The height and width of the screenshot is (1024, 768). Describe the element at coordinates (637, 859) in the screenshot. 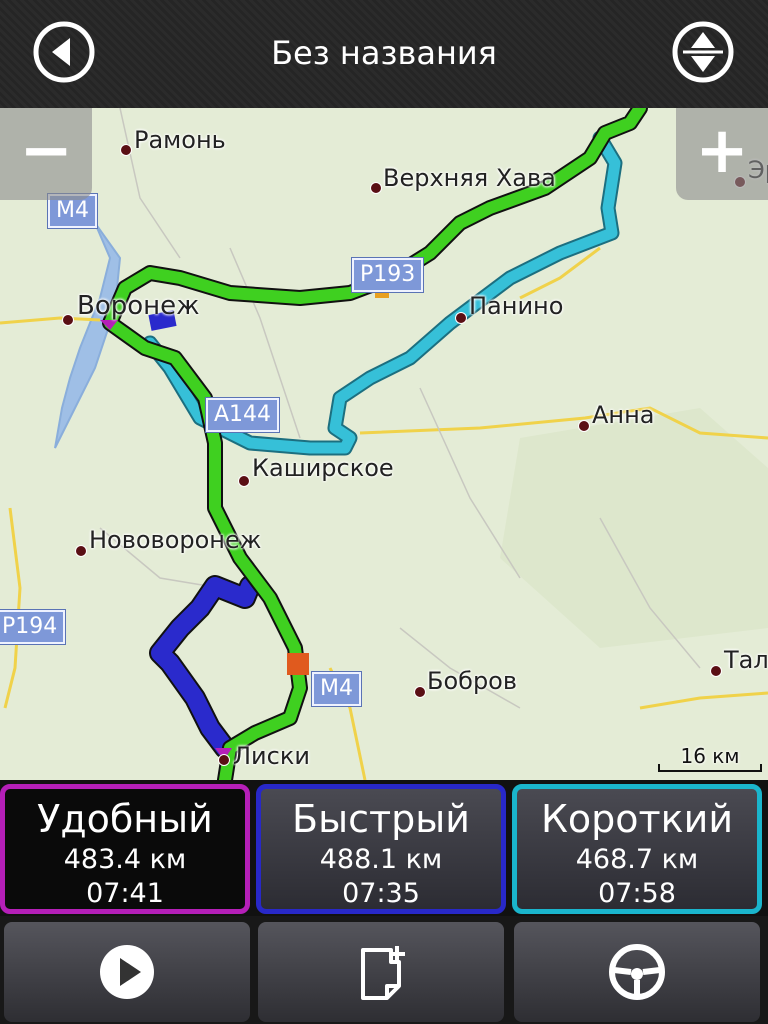

I see `route-distance: 468.7 км` at that location.